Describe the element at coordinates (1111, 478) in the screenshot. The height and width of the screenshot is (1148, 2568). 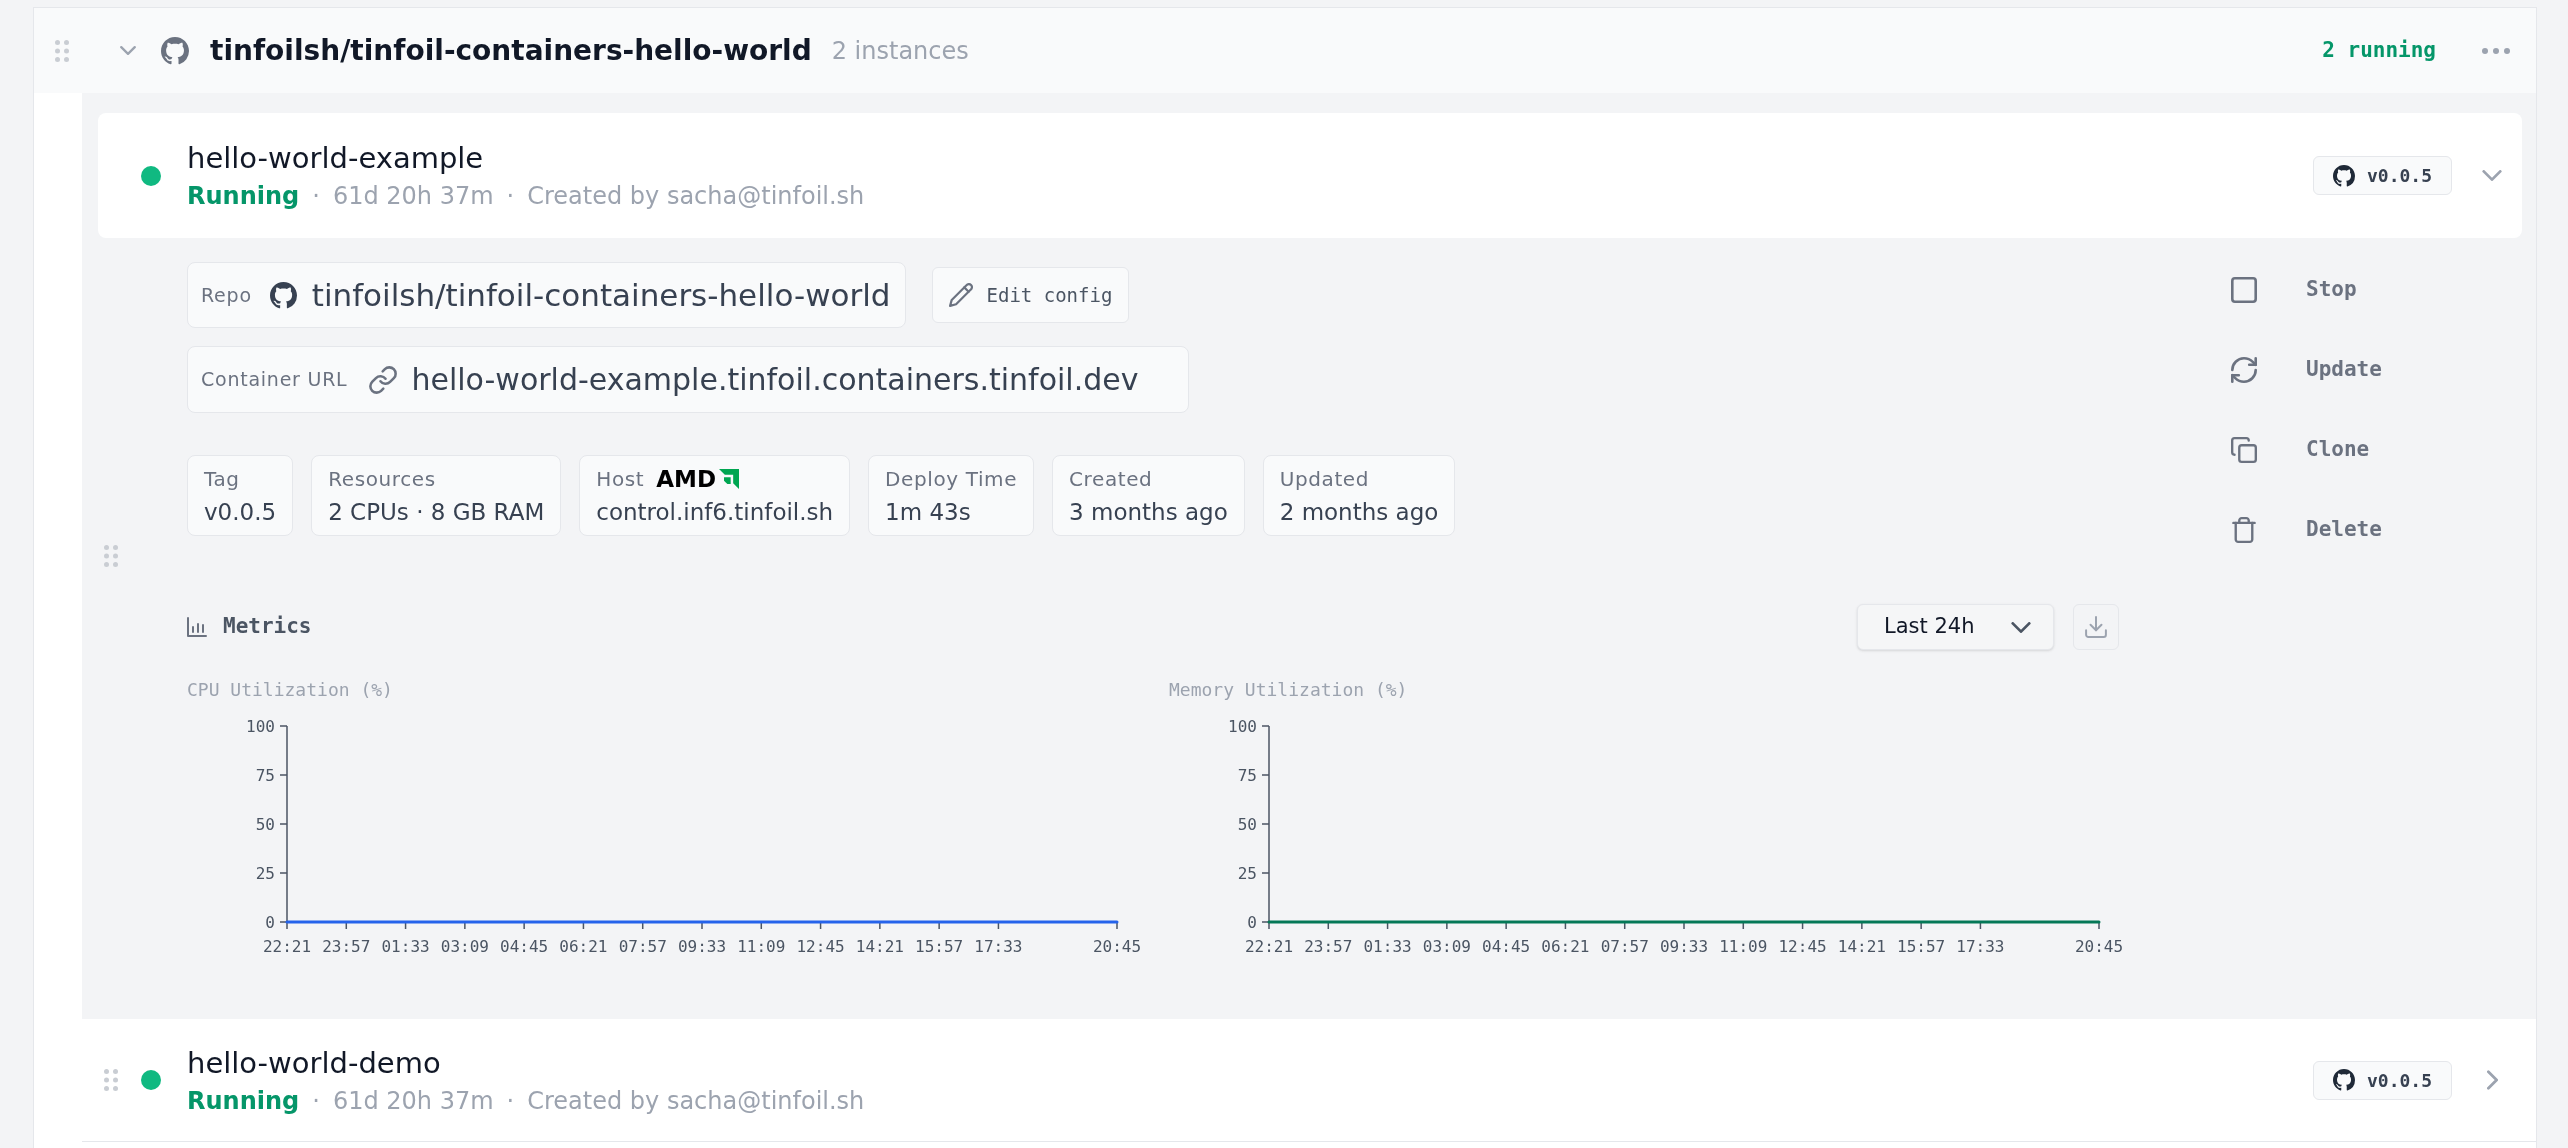
I see `info-label: Created` at that location.